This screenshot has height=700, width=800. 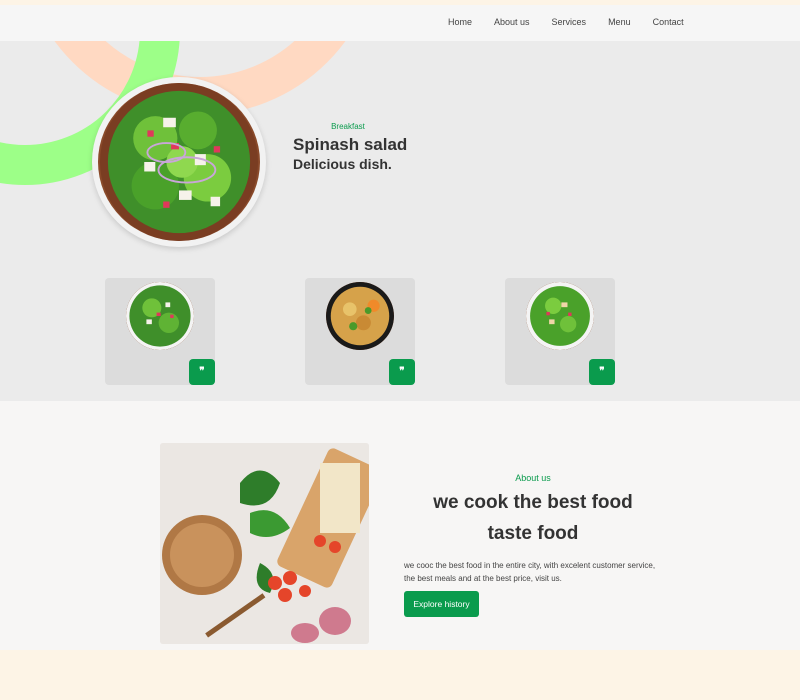 What do you see at coordinates (533, 533) in the screenshot?
I see `about-title-line-2: taste food` at bounding box center [533, 533].